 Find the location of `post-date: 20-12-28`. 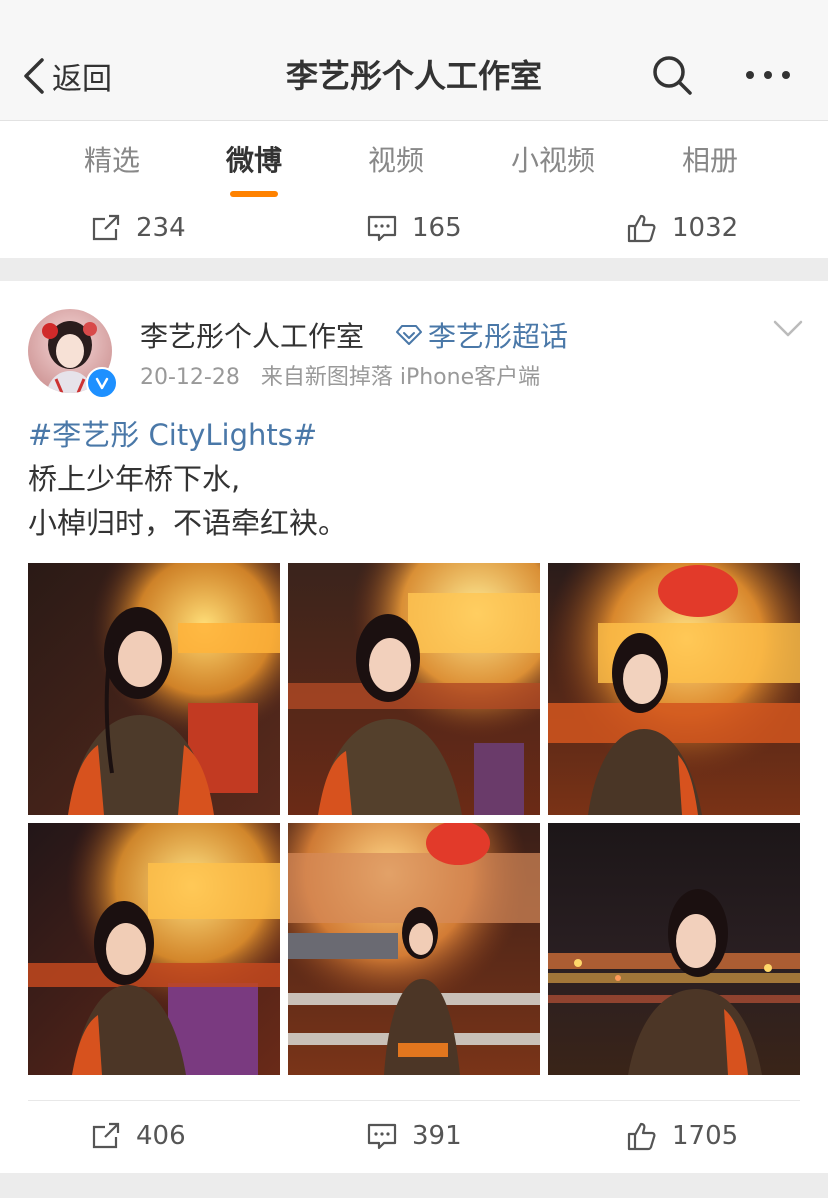

post-date: 20-12-28 is located at coordinates (190, 377).